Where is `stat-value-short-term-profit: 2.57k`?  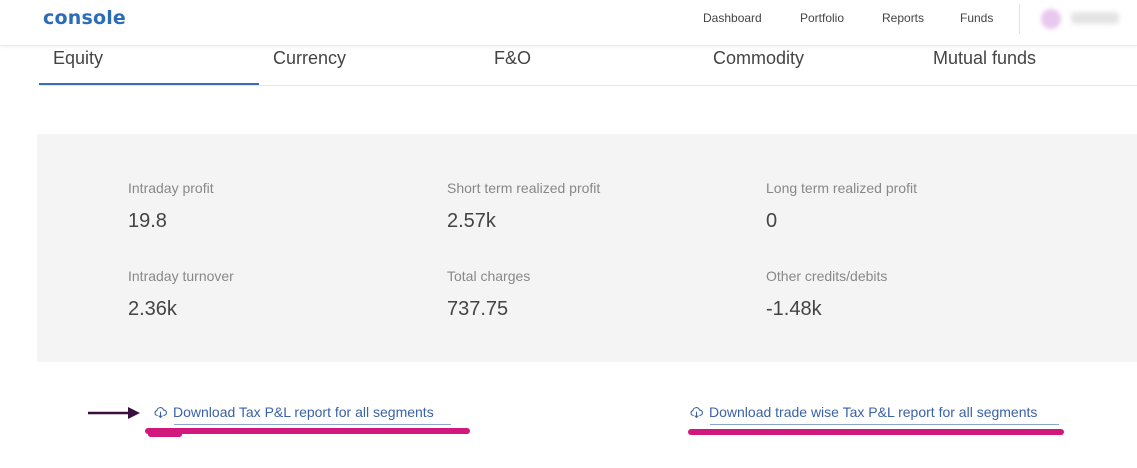 stat-value-short-term-profit: 2.57k is located at coordinates (471, 221).